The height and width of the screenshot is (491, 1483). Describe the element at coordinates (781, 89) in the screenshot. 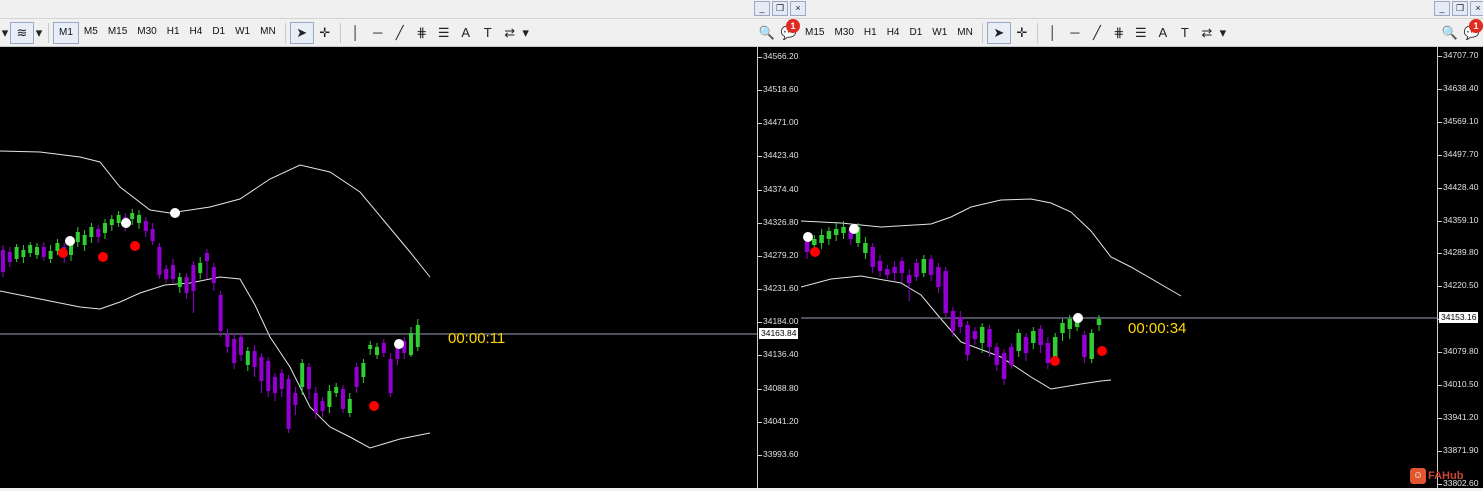

I see `price-axis-label: 34518.60` at that location.